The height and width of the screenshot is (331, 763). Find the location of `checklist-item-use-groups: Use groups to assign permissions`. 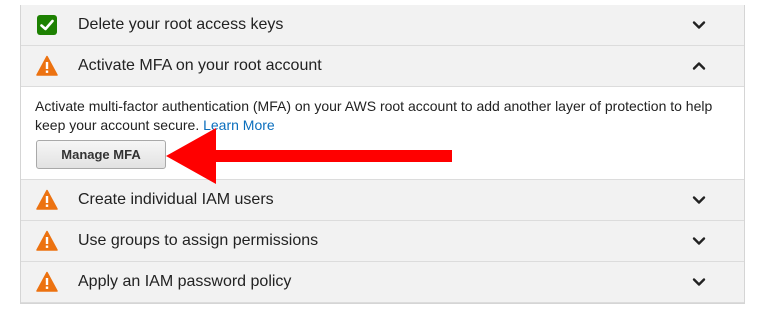

checklist-item-use-groups: Use groups to assign permissions is located at coordinates (382, 241).